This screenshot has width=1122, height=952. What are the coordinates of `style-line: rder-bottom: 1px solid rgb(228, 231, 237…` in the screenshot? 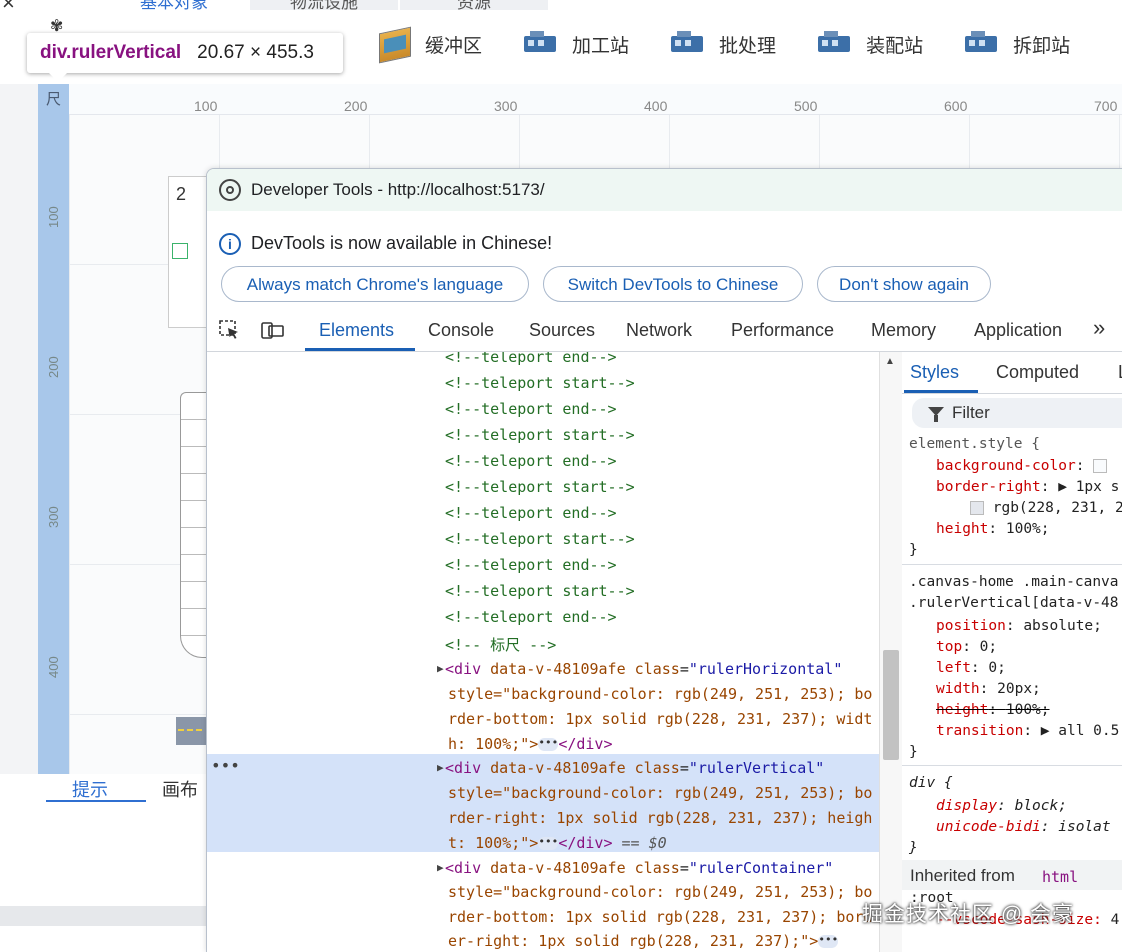 It's located at (660, 917).